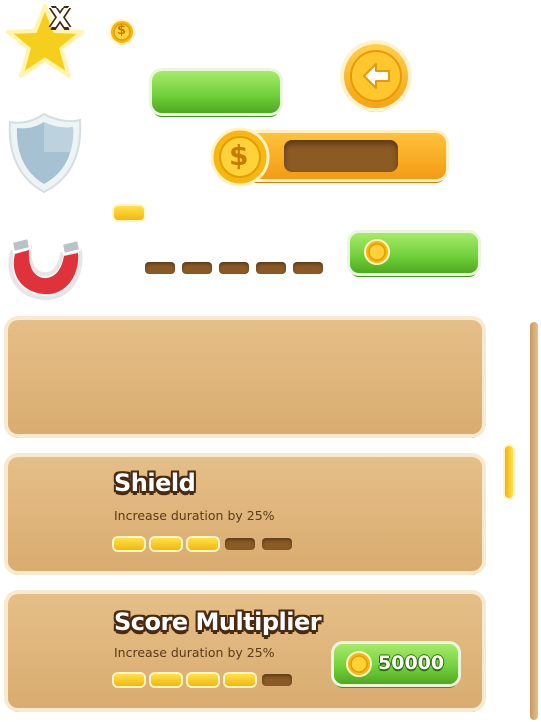 The image size is (541, 722). I want to click on scrollbar-thumb, so click(509, 472).